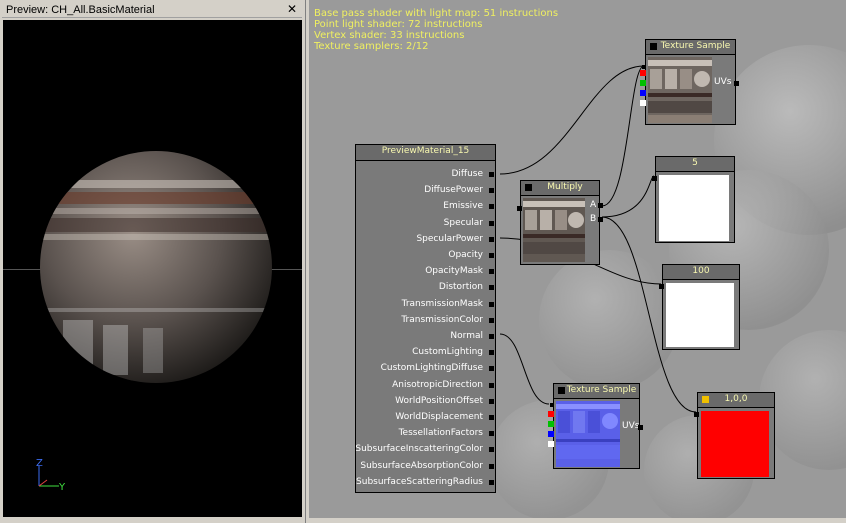 Image resolution: width=846 pixels, height=523 pixels. Describe the element at coordinates (696, 414) in the screenshot. I see `vector-output-pin` at that location.